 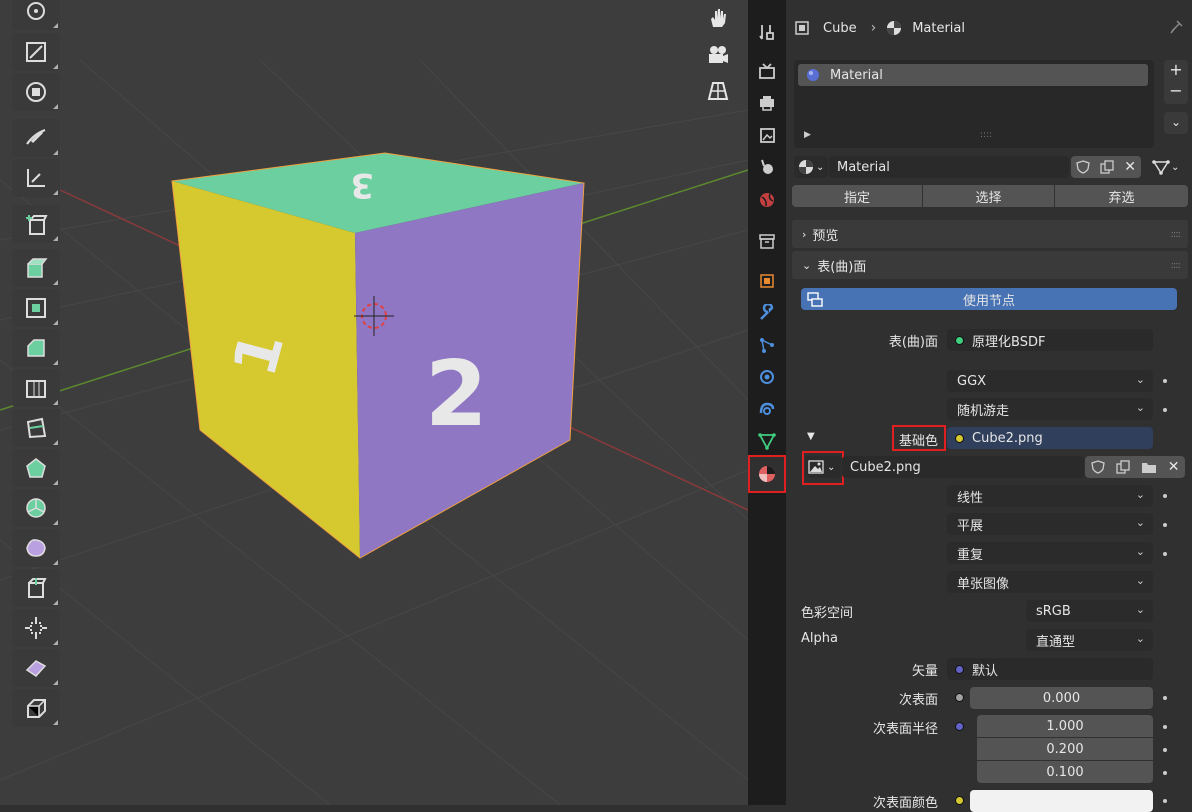 What do you see at coordinates (36, 224) in the screenshot?
I see `add-cube-tool-icon` at bounding box center [36, 224].